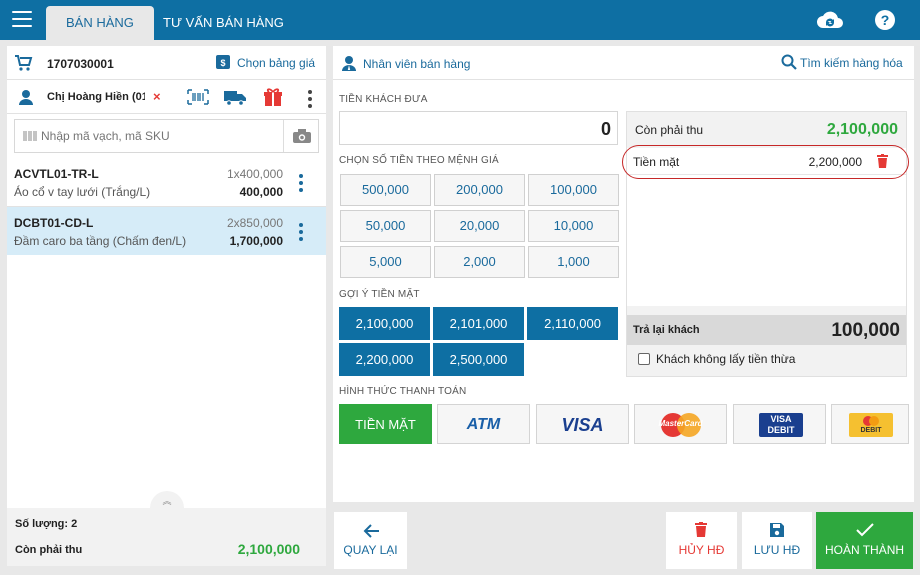  Describe the element at coordinates (283, 136) in the screenshot. I see `divider` at that location.